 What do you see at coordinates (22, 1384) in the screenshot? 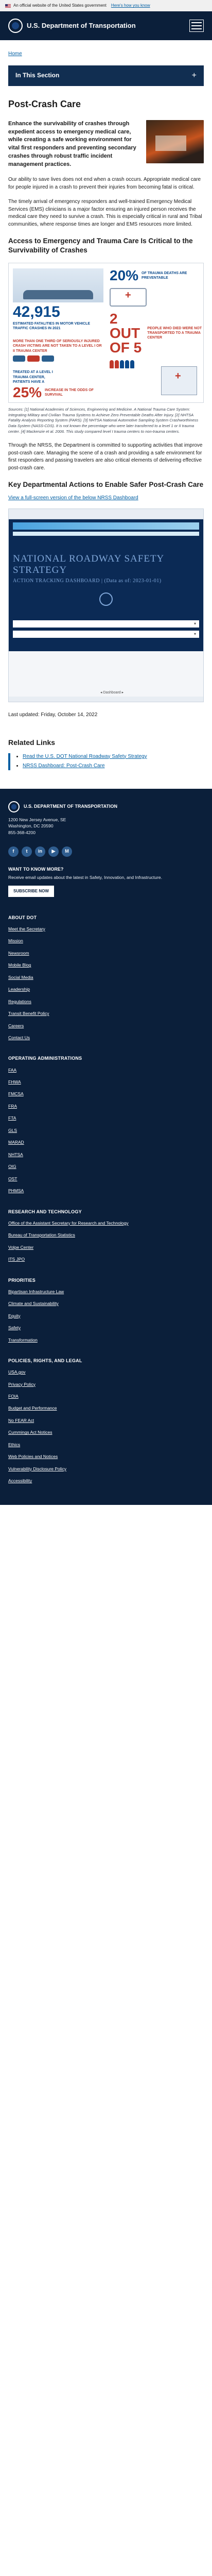
I see `footer-link: Privacy Policy` at bounding box center [22, 1384].